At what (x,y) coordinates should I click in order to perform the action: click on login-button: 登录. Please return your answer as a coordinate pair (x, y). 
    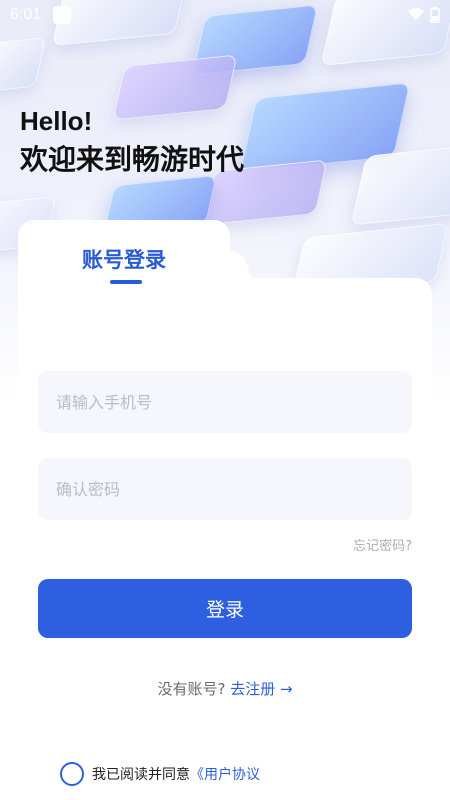
    Looking at the image, I should click on (225, 608).